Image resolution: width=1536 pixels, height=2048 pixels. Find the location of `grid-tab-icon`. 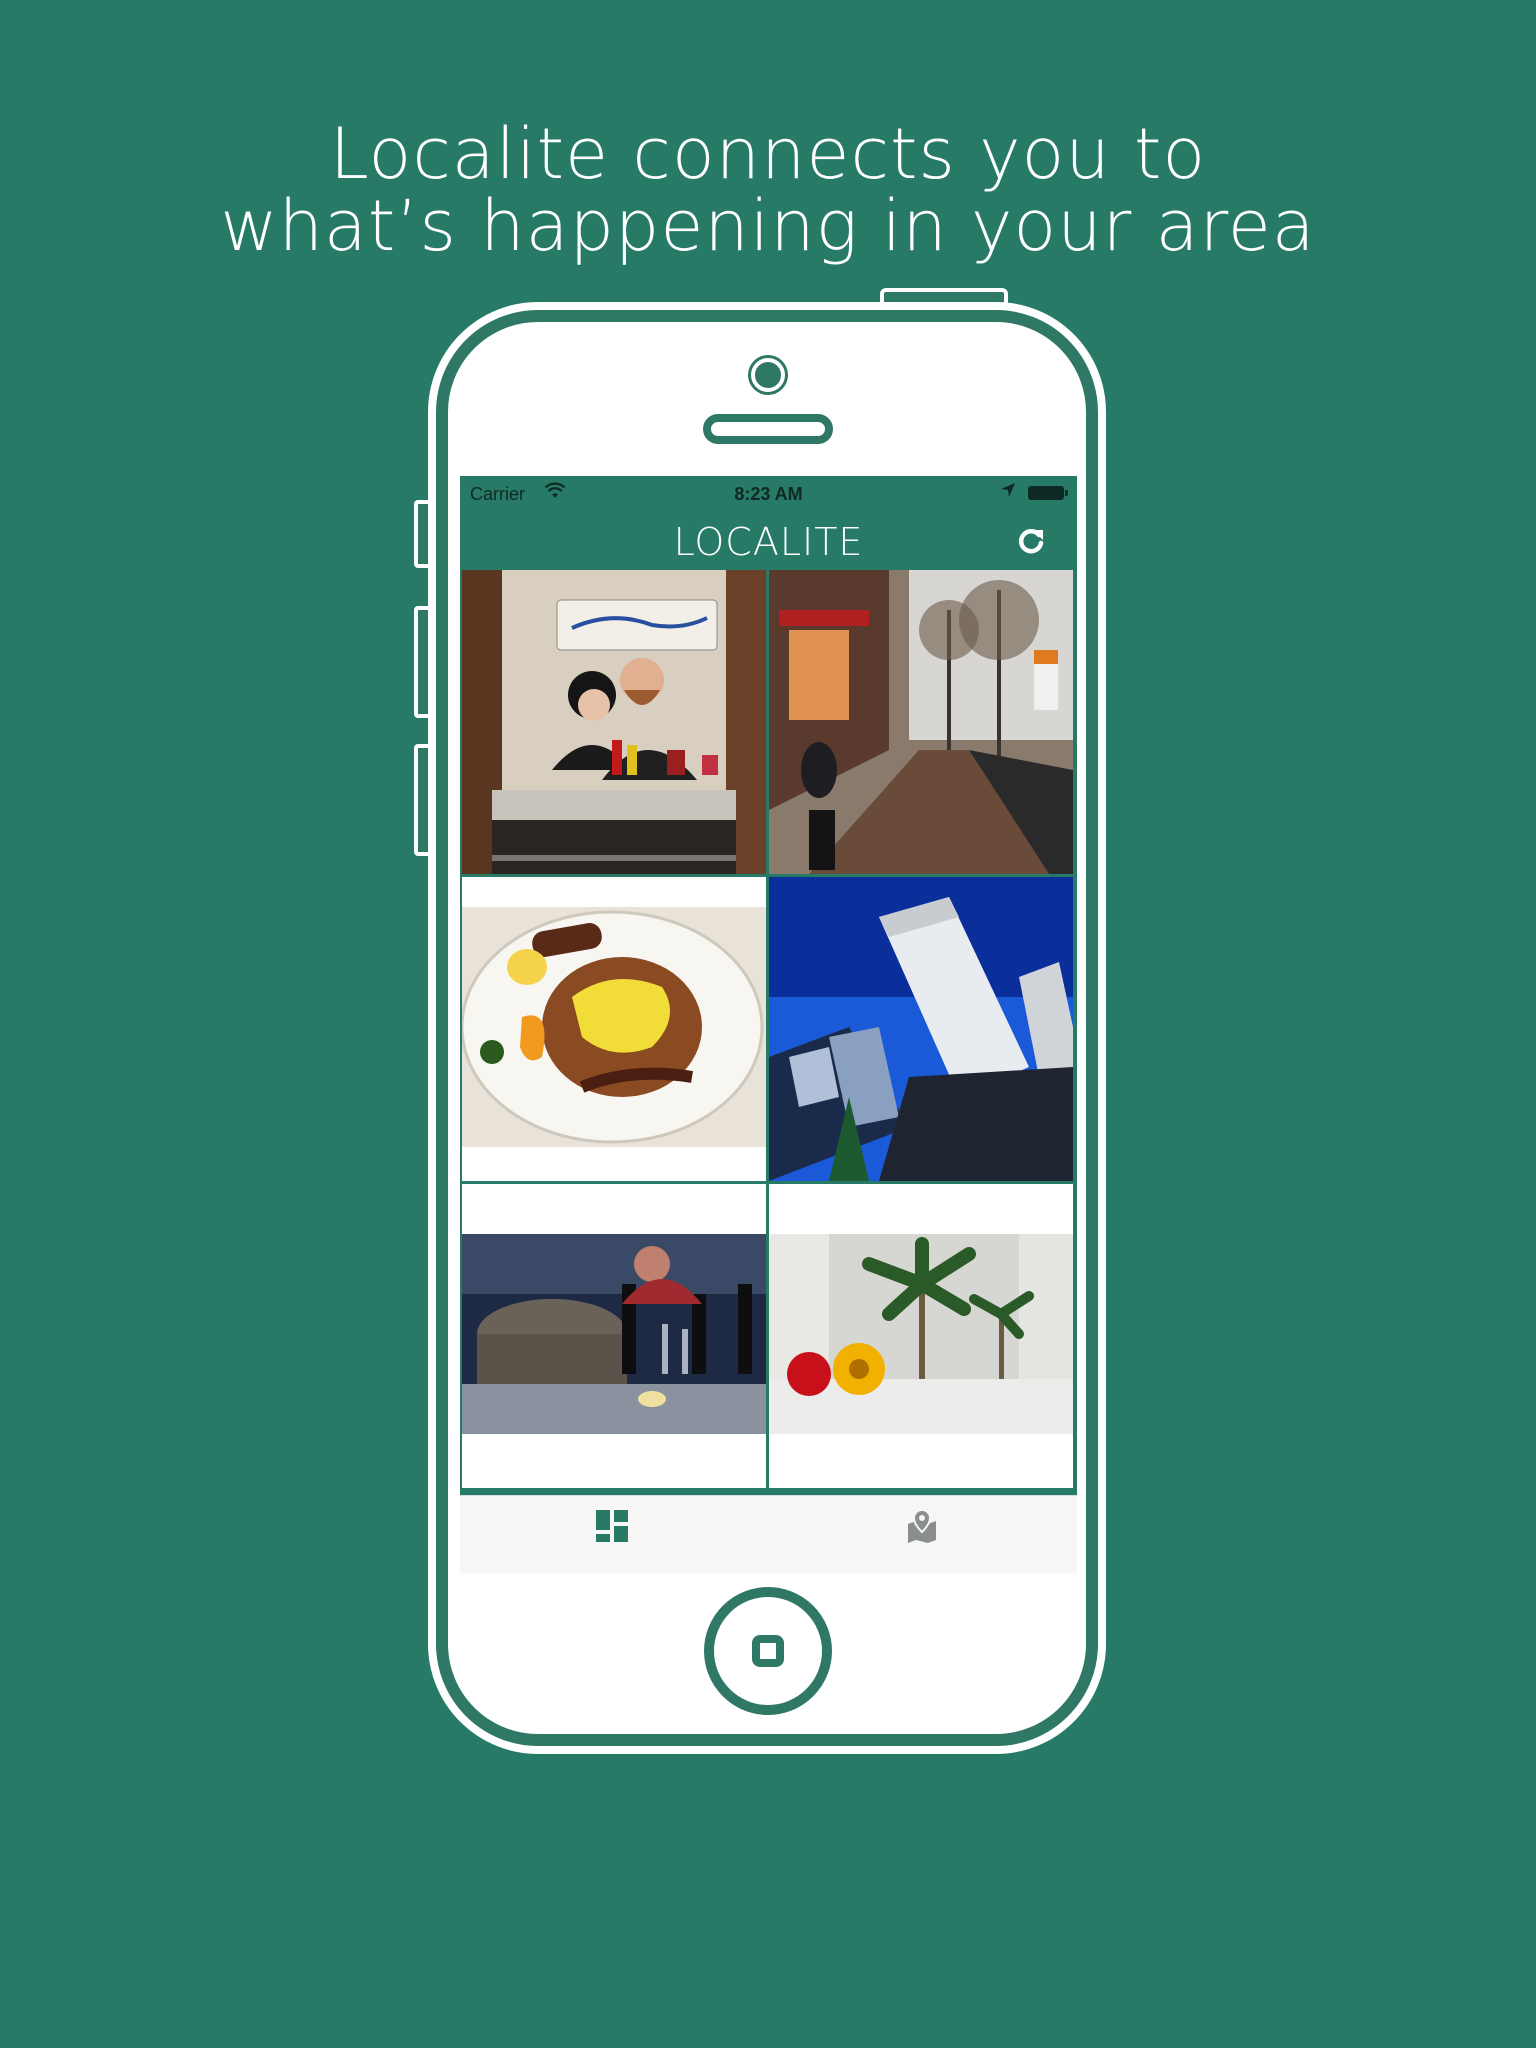

grid-tab-icon is located at coordinates (614, 1528).